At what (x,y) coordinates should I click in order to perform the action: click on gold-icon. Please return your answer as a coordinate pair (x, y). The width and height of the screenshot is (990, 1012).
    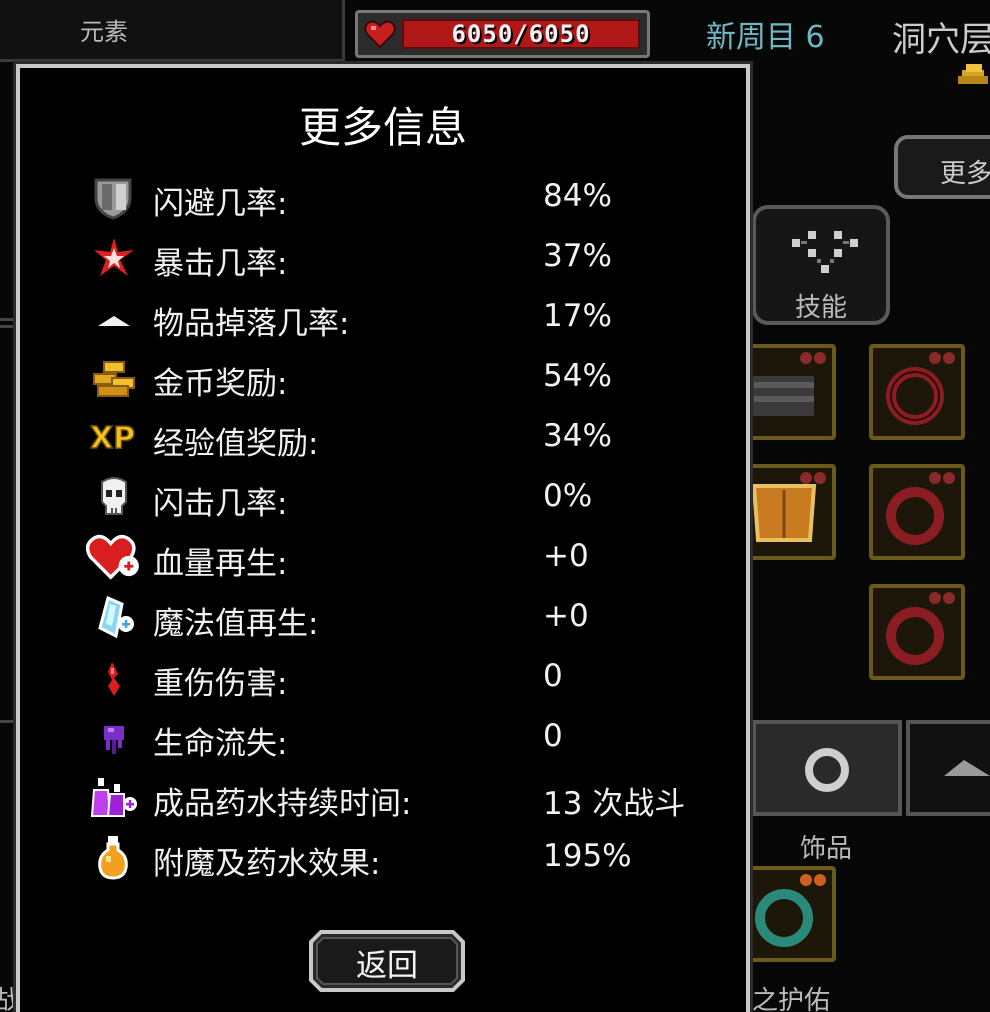
    Looking at the image, I should click on (973, 74).